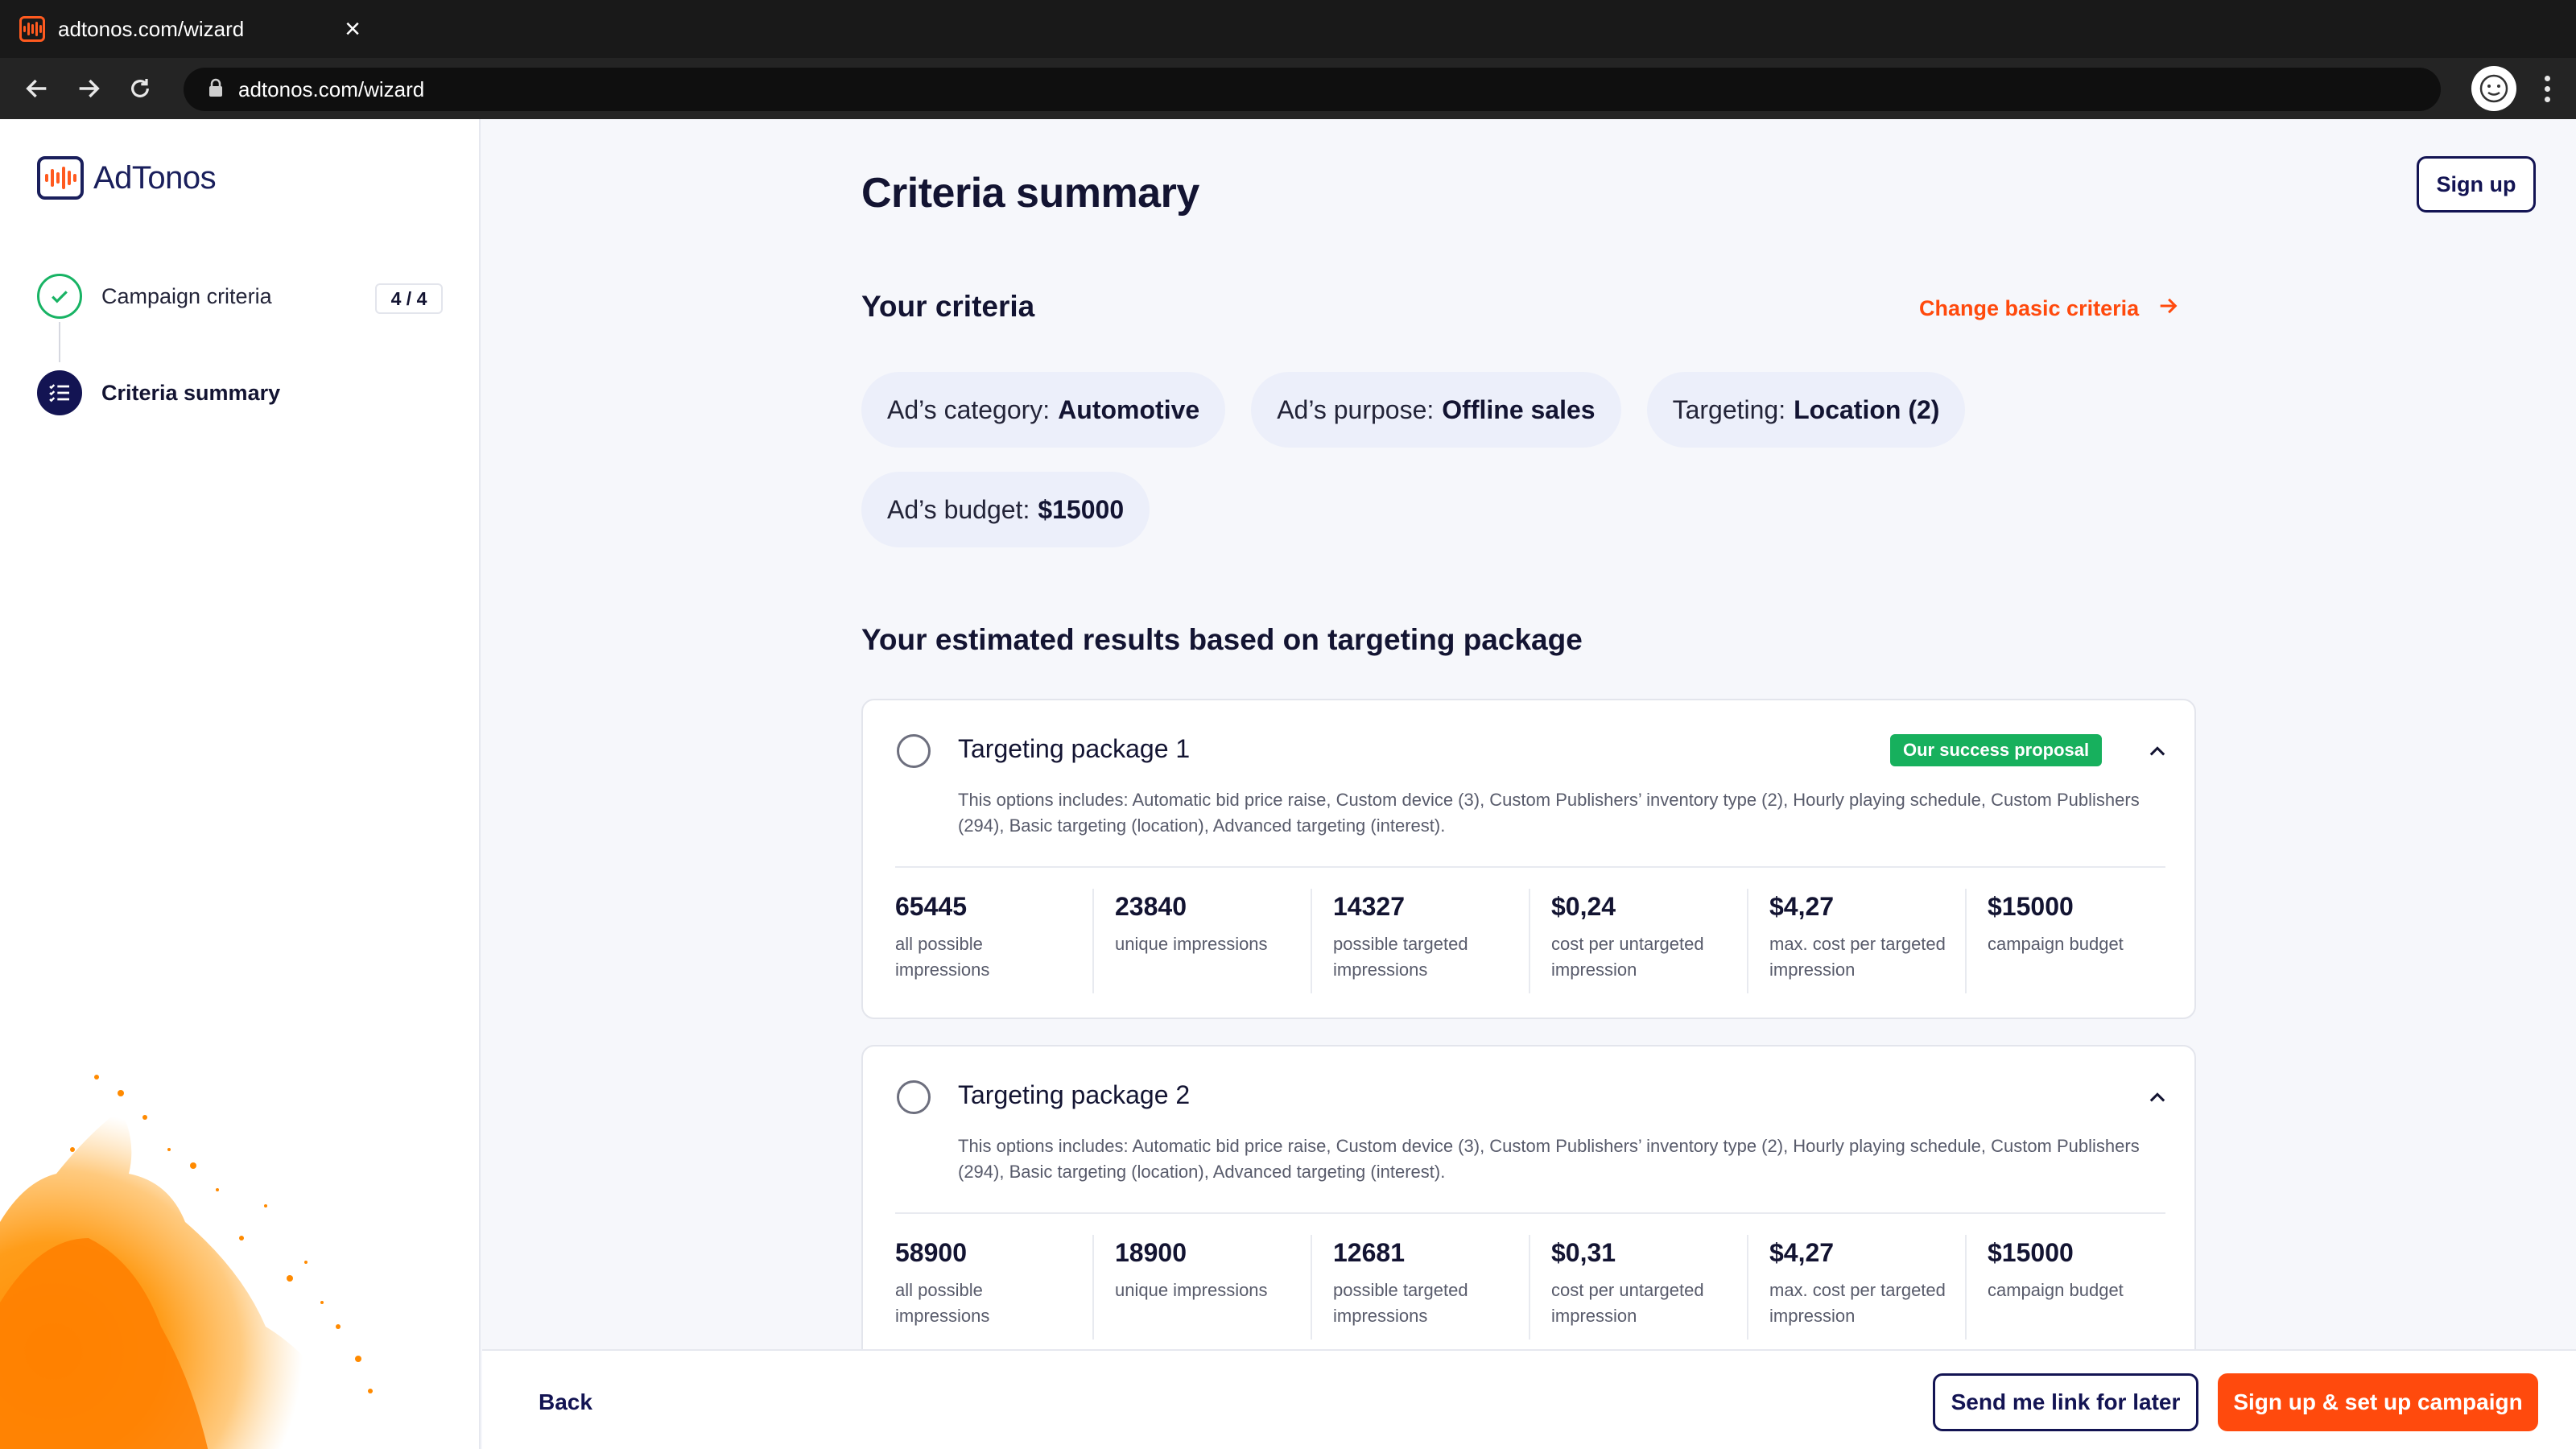  I want to click on page-title: Criteria summary, so click(1030, 193).